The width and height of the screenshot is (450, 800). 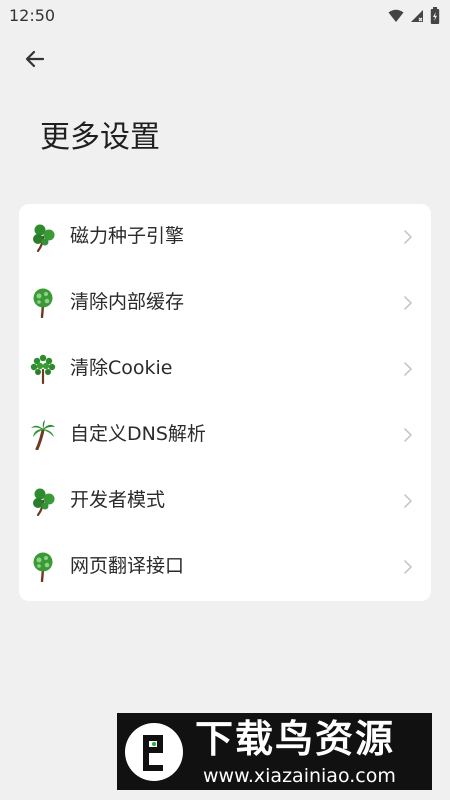 I want to click on setting-item-label: 开发者模式, so click(x=118, y=500).